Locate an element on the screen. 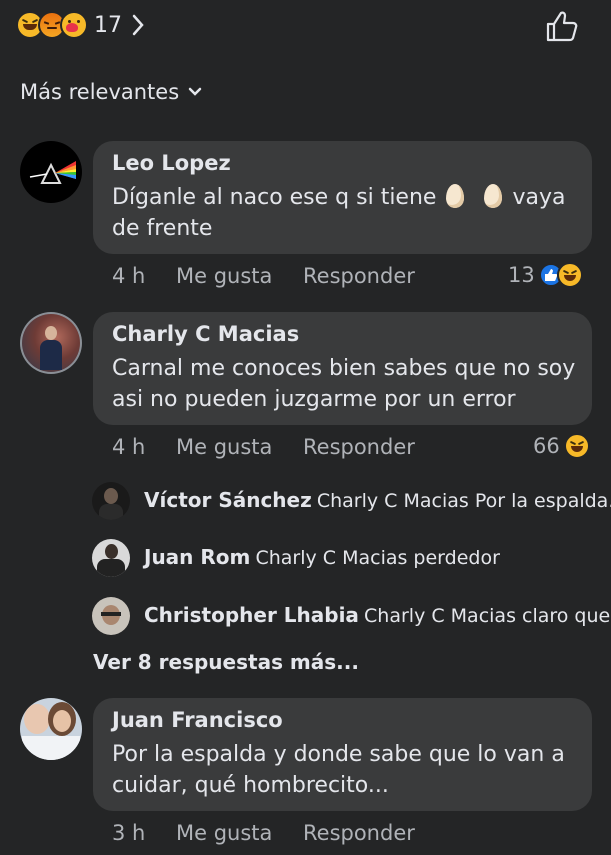 This screenshot has width=611, height=855. like-outline-icon is located at coordinates (562, 26).